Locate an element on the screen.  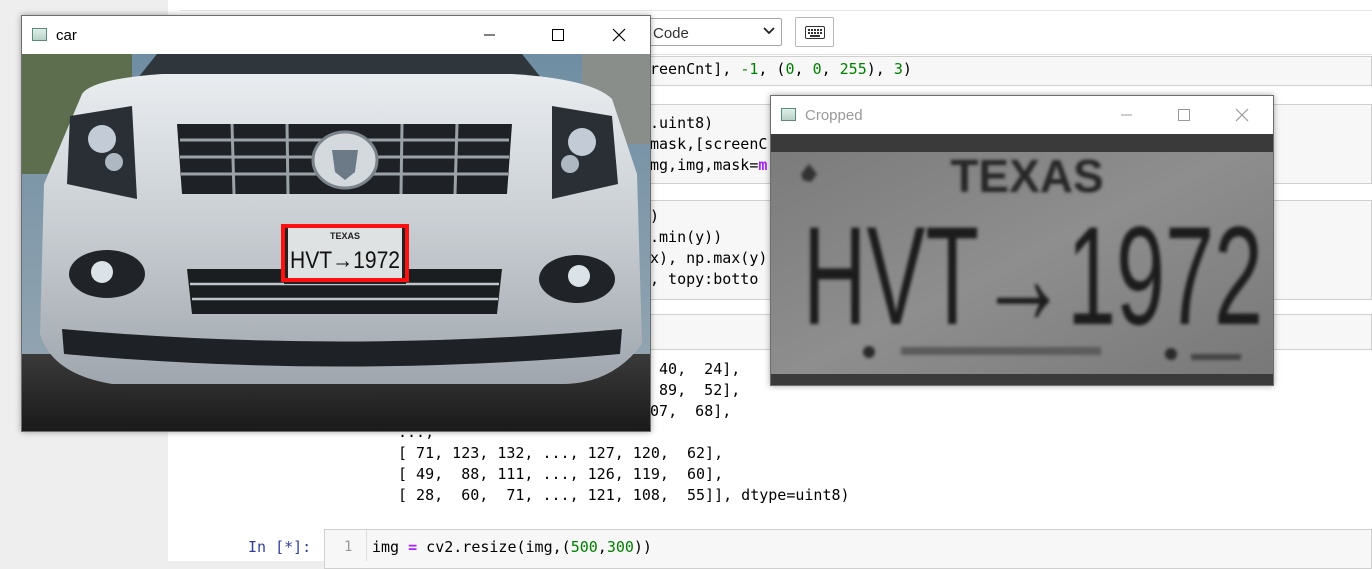
command-palette-button is located at coordinates (814, 32).